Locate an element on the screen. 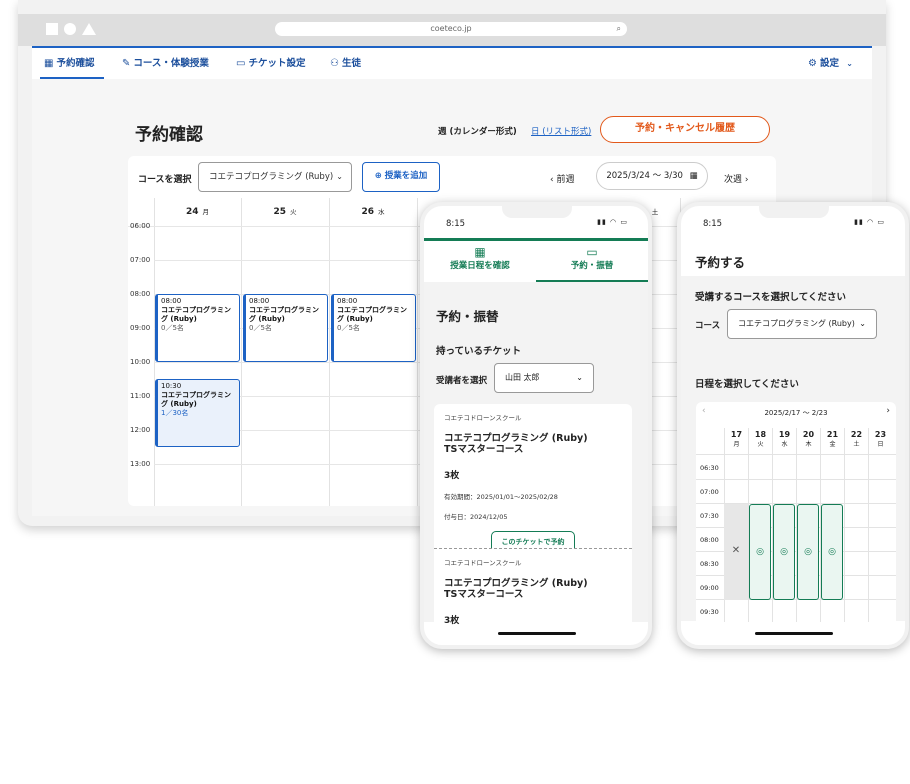  nav-courses: ✎ コース・体験授業 is located at coordinates (165, 63).